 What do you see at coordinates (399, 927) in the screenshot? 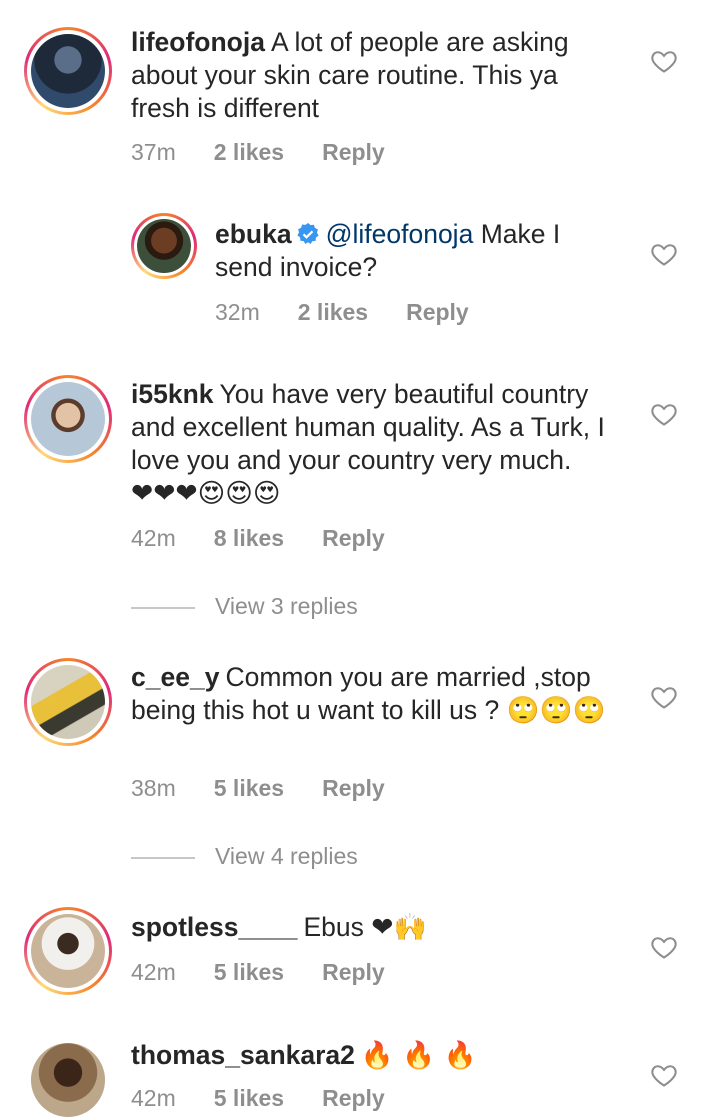
I see `comment-emoji: ❤🙌` at bounding box center [399, 927].